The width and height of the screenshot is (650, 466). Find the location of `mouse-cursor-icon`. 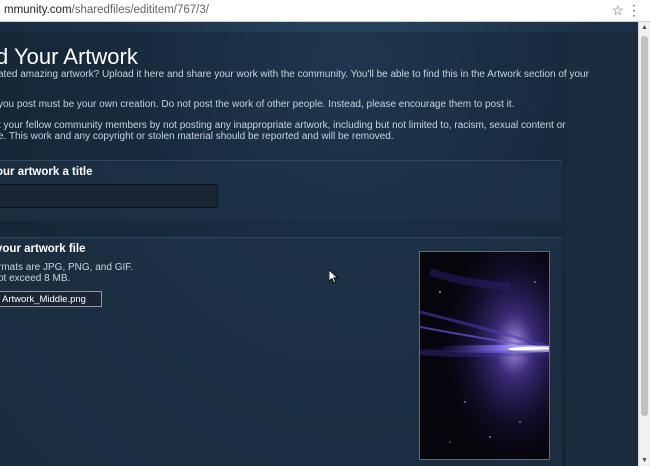

mouse-cursor-icon is located at coordinates (334, 277).